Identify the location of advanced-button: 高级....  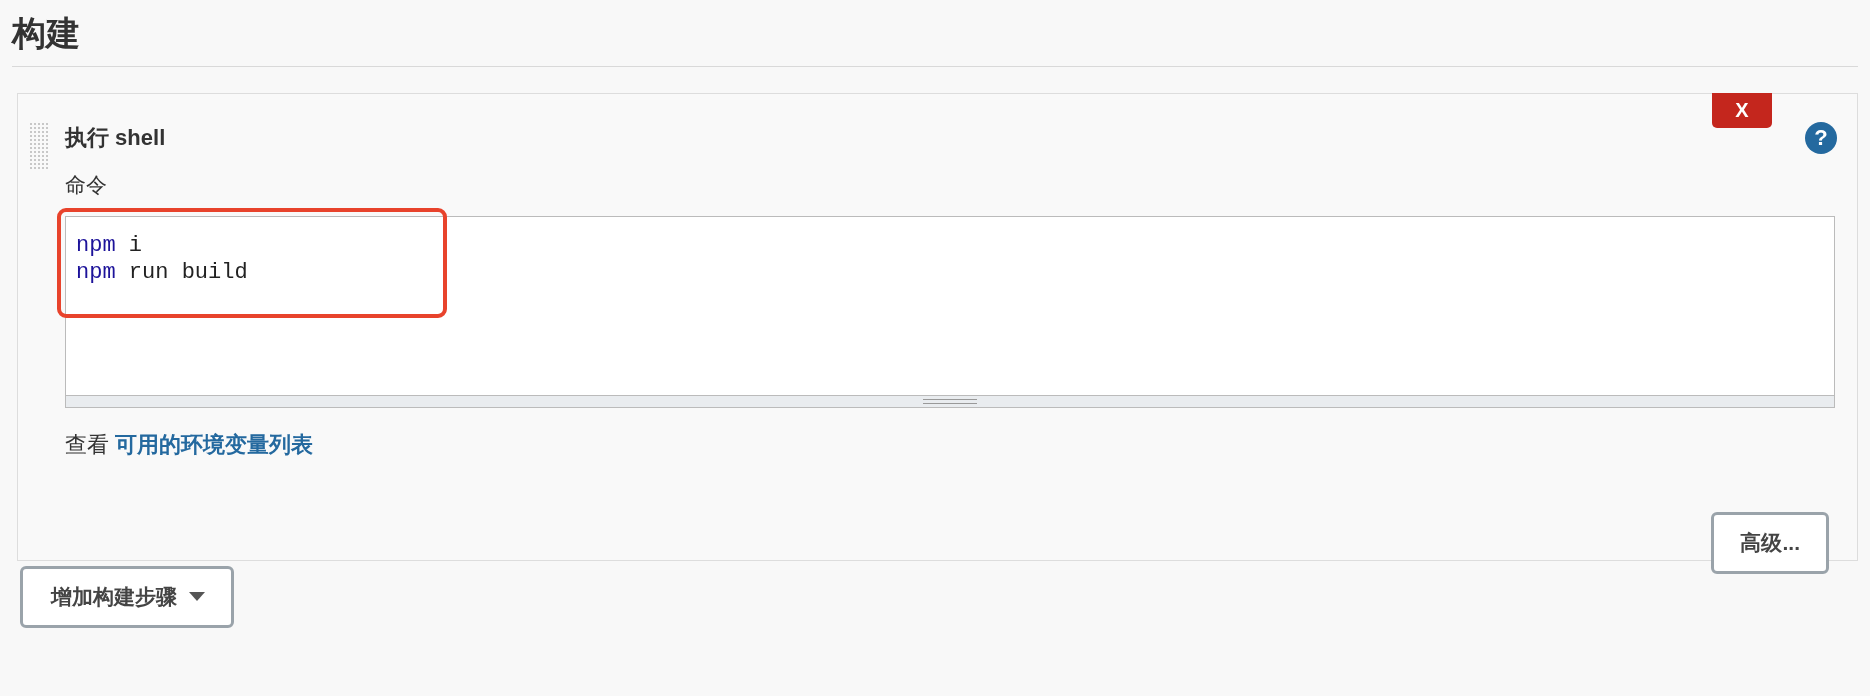
(1770, 543).